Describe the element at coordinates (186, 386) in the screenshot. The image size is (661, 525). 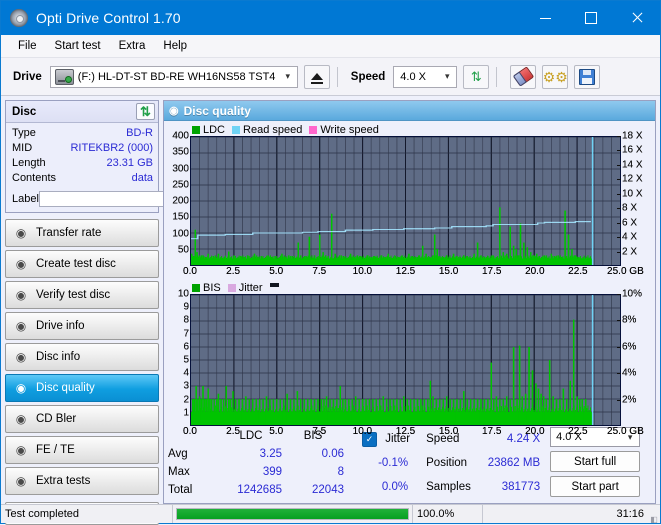
I see `y-tick-label: 3` at that location.